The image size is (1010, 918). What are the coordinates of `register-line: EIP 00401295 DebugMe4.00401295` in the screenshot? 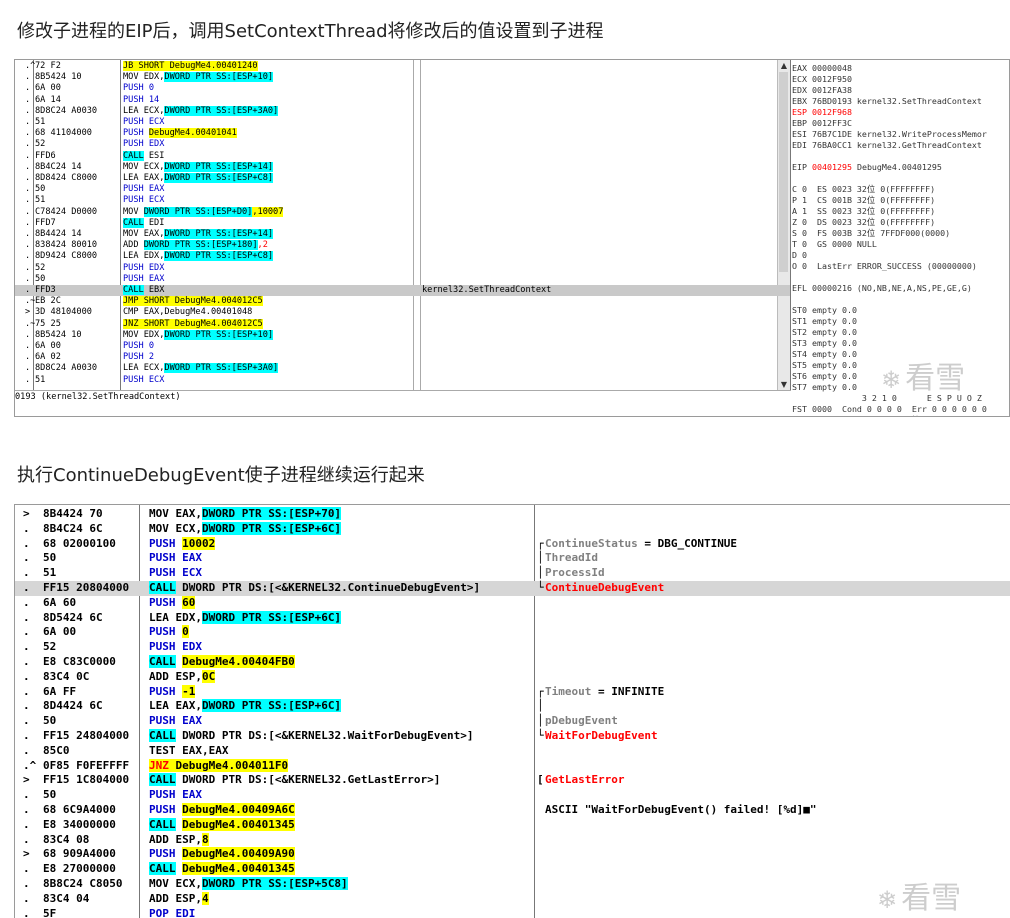 It's located at (867, 167).